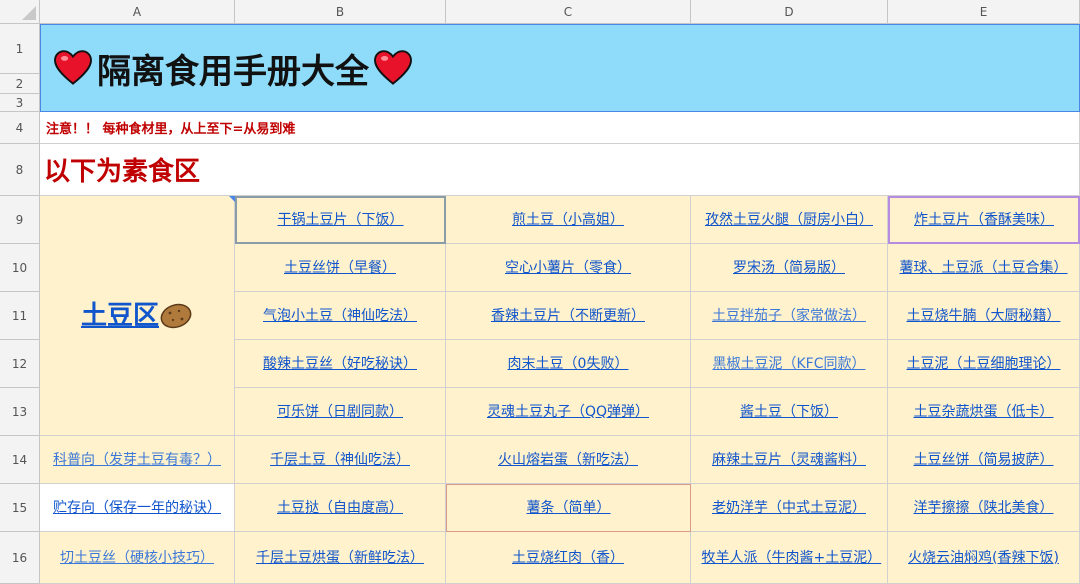 The width and height of the screenshot is (1080, 584). I want to click on recipe-link: 香辣土豆片（不断更新）, so click(568, 316).